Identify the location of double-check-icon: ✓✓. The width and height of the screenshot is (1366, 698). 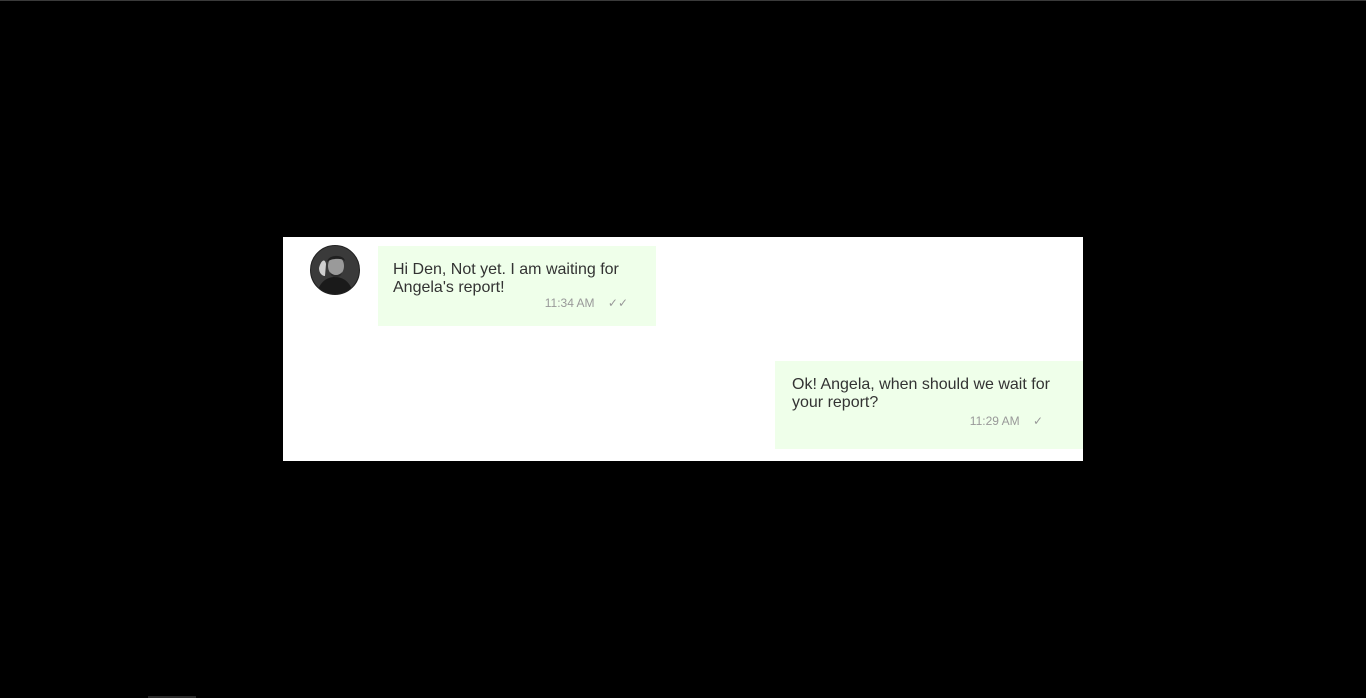
(617, 303).